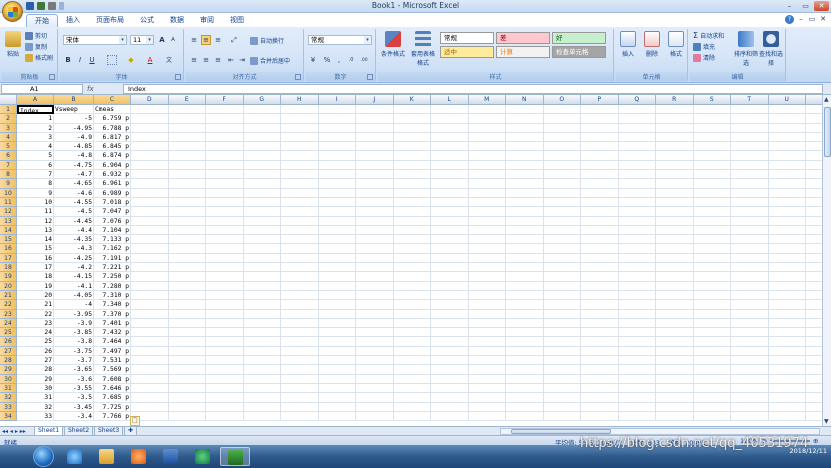 This screenshot has width=831, height=468. Describe the element at coordinates (712, 351) in the screenshot. I see `cell-s27` at that location.